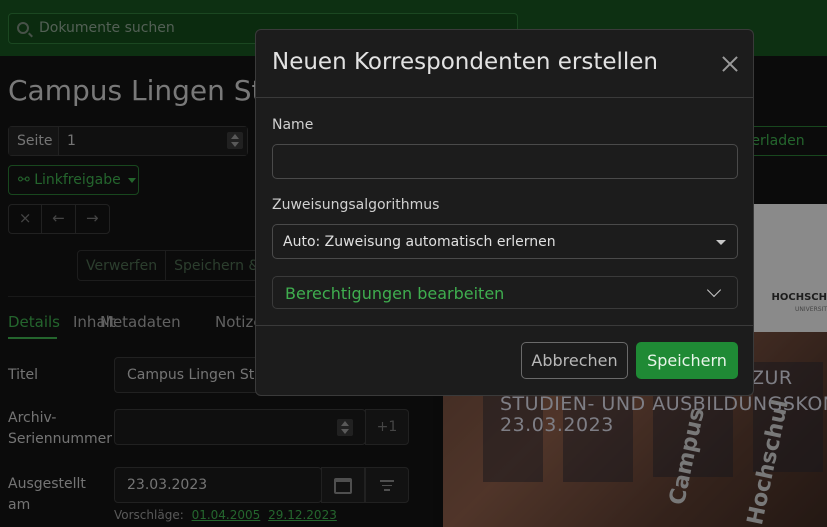 This screenshot has width=827, height=527. Describe the element at coordinates (356, 205) in the screenshot. I see `algorithm-field-label: Zuweisungsalgorithmus` at that location.